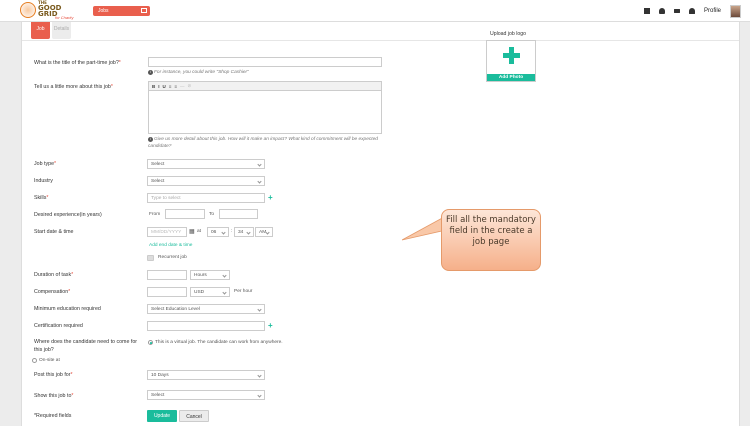 This screenshot has width=750, height=426. I want to click on hr-icon: —, so click(182, 86).